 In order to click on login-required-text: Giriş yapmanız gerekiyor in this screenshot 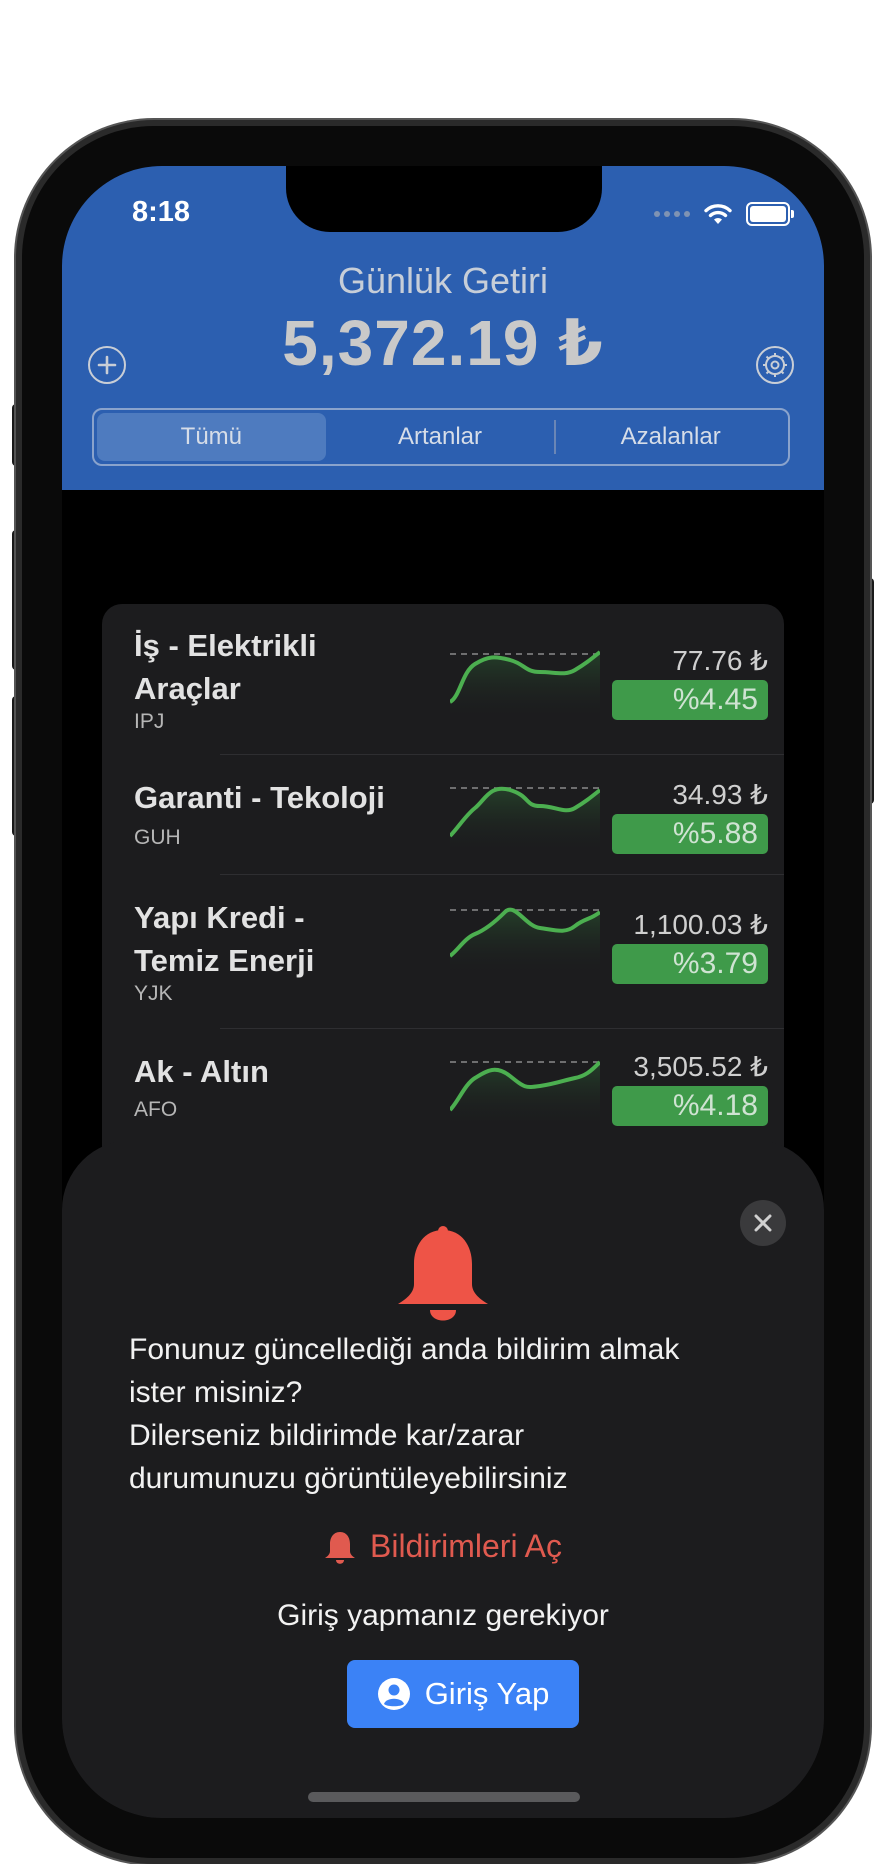, I will do `click(443, 1615)`.